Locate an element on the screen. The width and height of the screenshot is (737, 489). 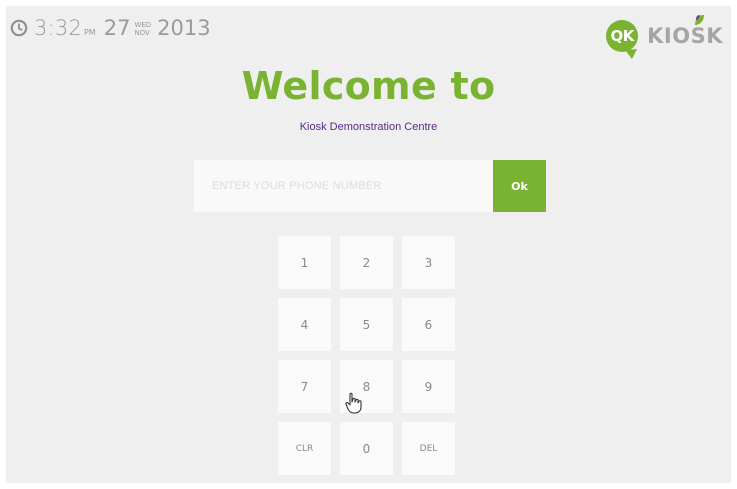
key-1: 1 is located at coordinates (304, 262).